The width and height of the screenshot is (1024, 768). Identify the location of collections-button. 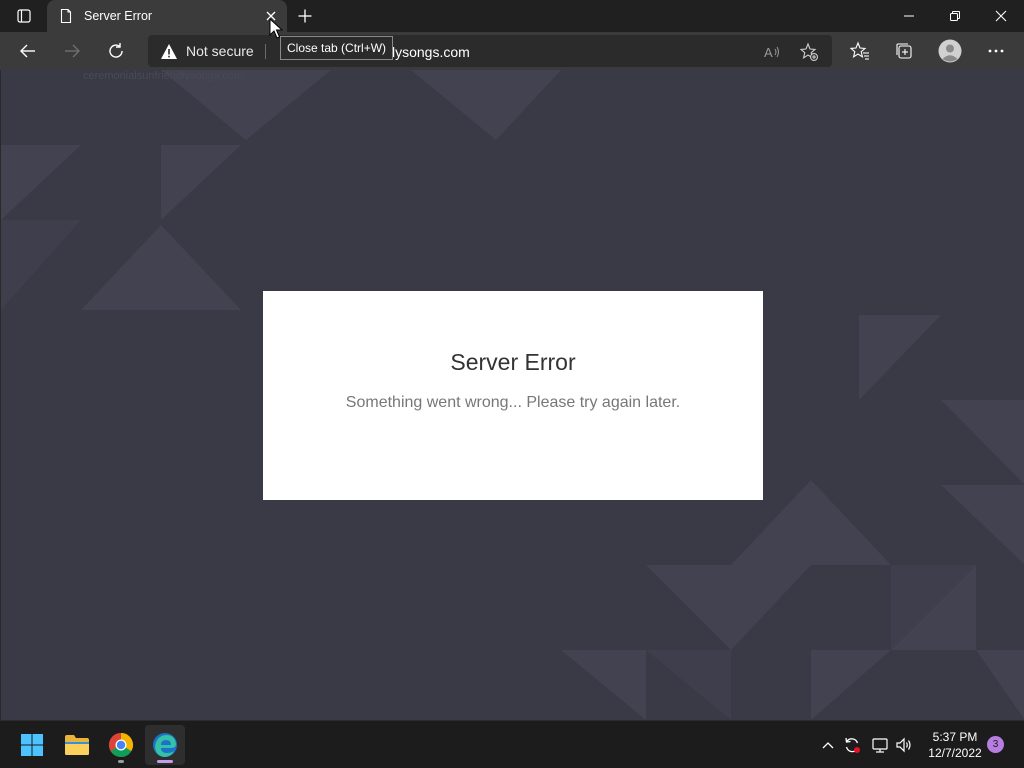
(904, 51).